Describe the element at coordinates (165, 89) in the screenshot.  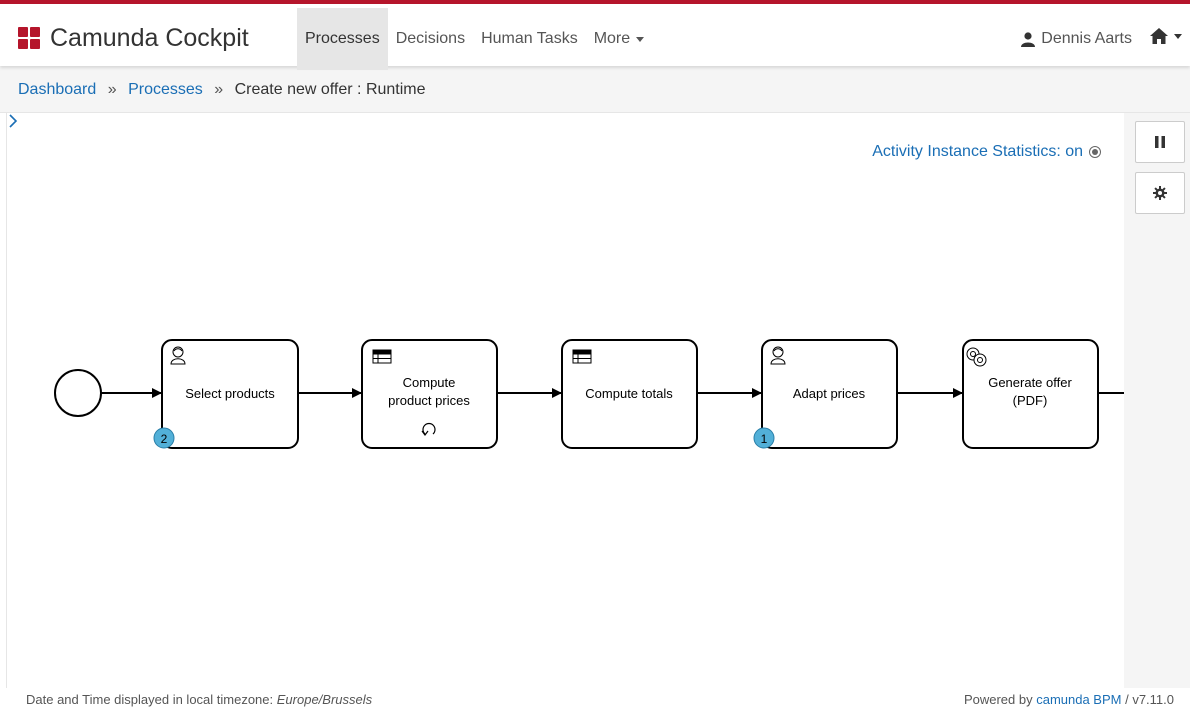
I see `breadcrumb-processes: Processes` at that location.